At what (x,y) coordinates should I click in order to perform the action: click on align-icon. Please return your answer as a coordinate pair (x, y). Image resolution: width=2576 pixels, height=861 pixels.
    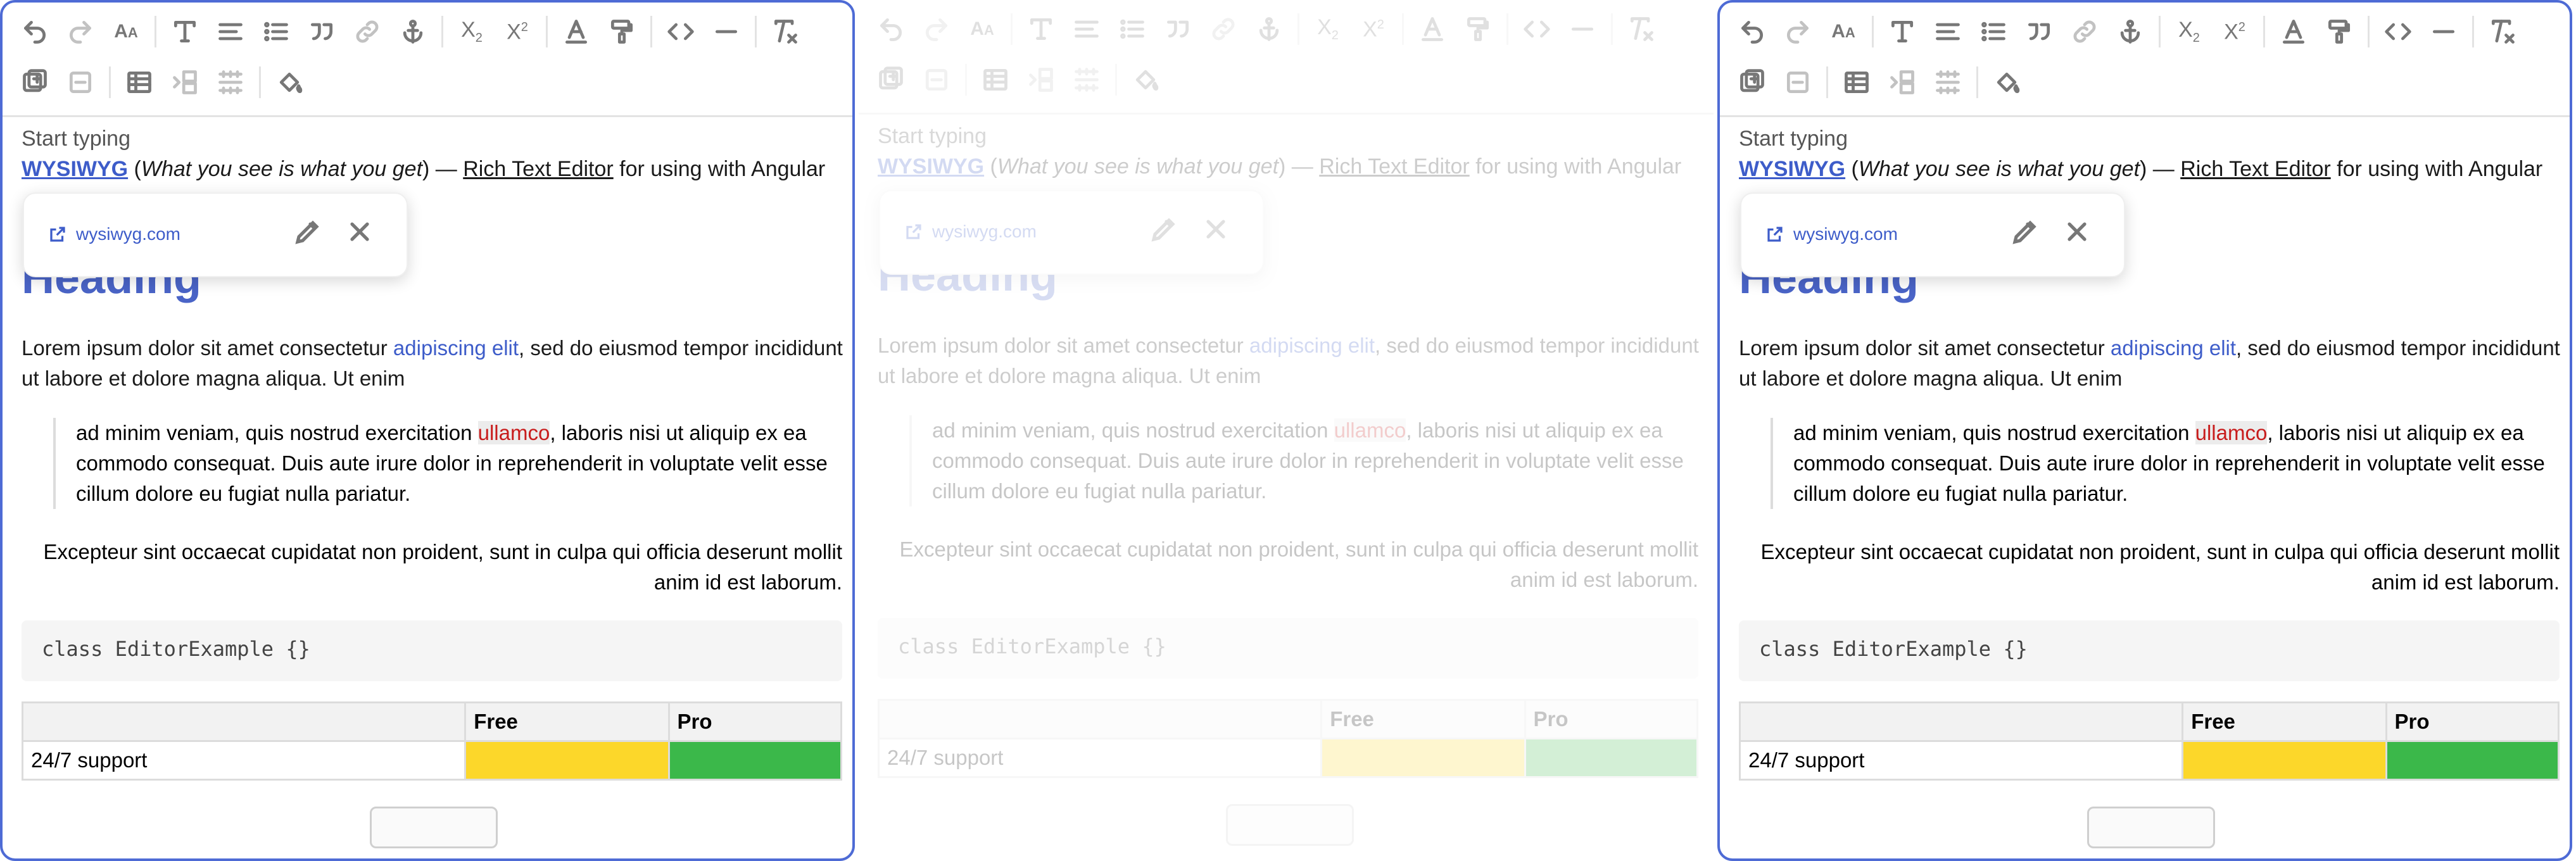
    Looking at the image, I should click on (1948, 32).